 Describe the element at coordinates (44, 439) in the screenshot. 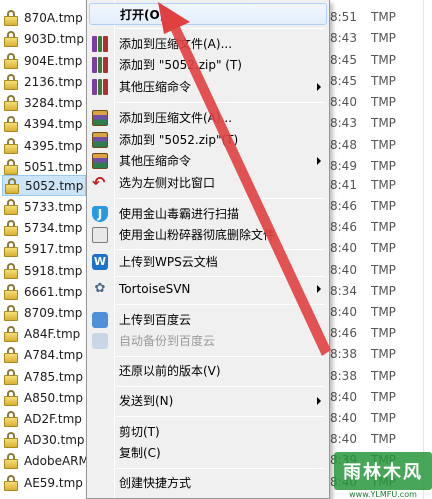

I see `file-name-cell: AD30.tmp` at that location.